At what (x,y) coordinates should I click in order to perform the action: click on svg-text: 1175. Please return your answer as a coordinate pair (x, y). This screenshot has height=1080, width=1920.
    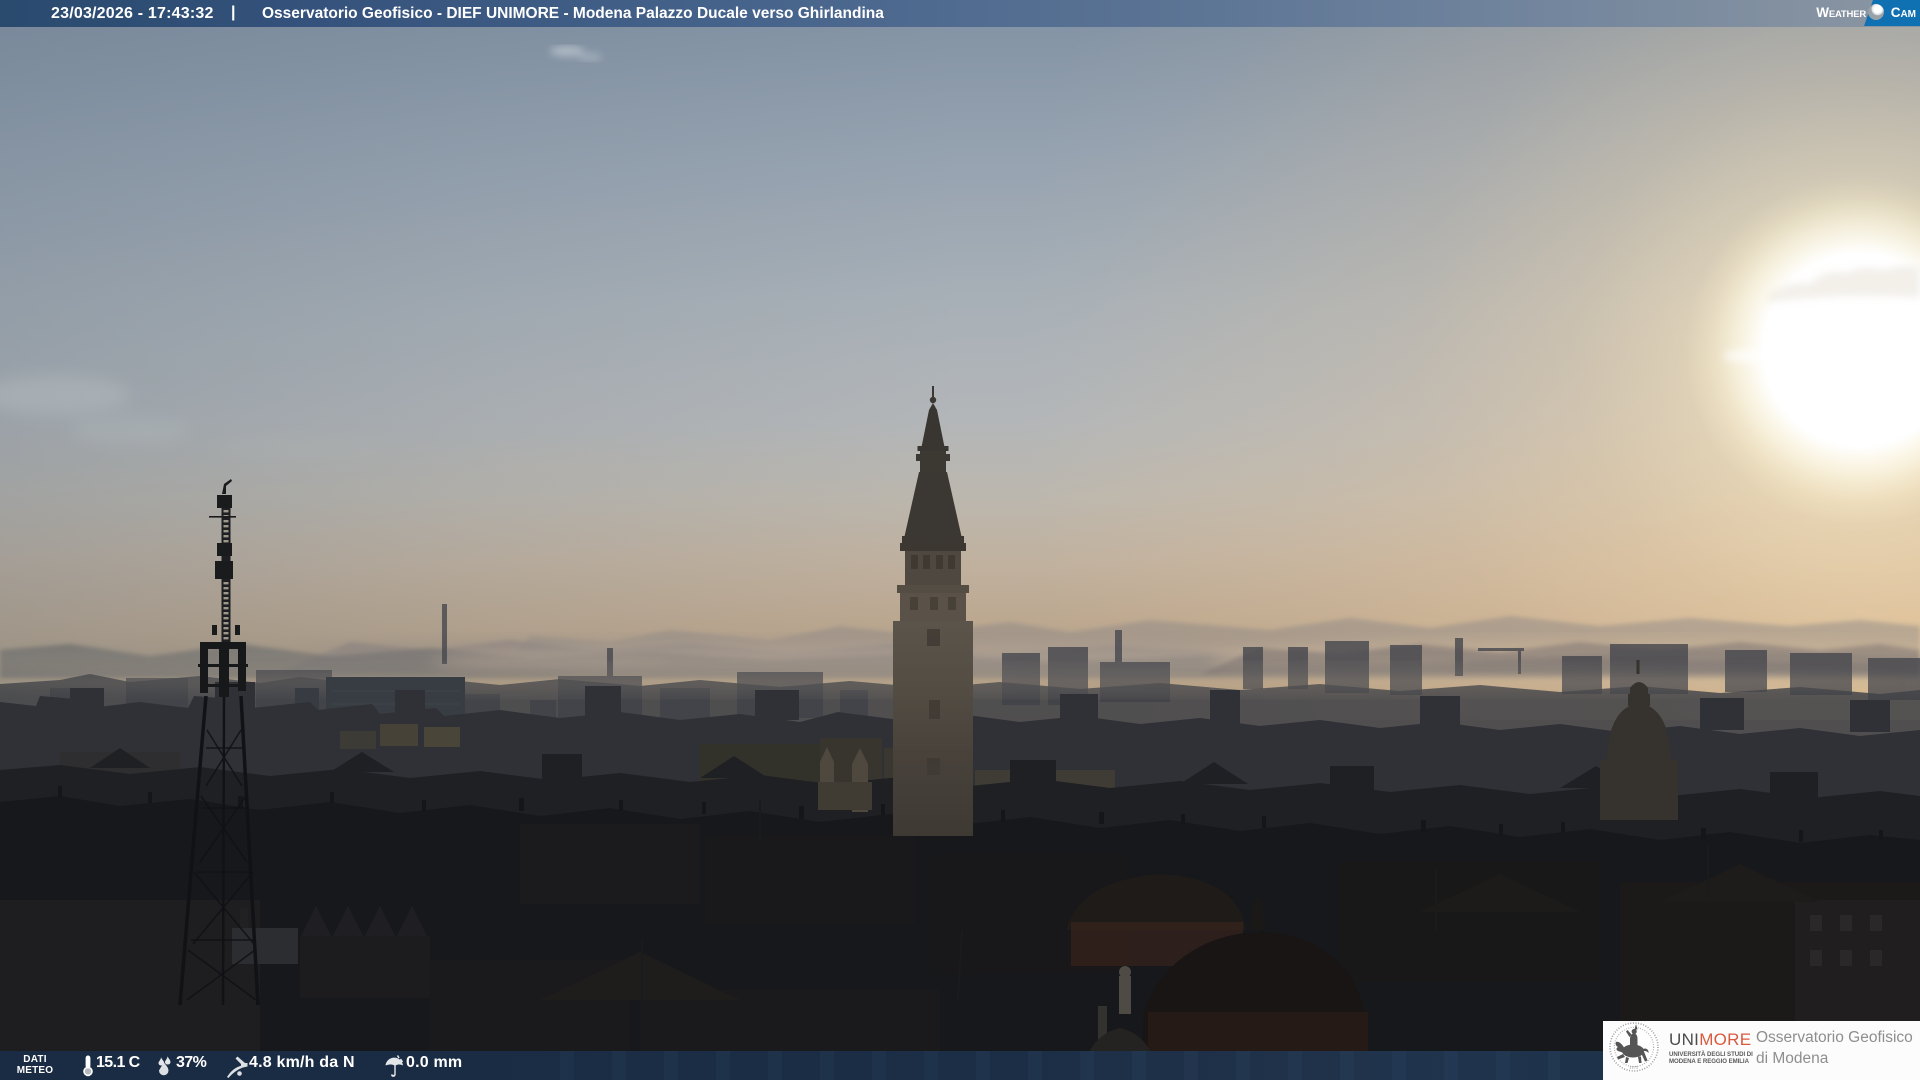
    Looking at the image, I should click on (1634, 1067).